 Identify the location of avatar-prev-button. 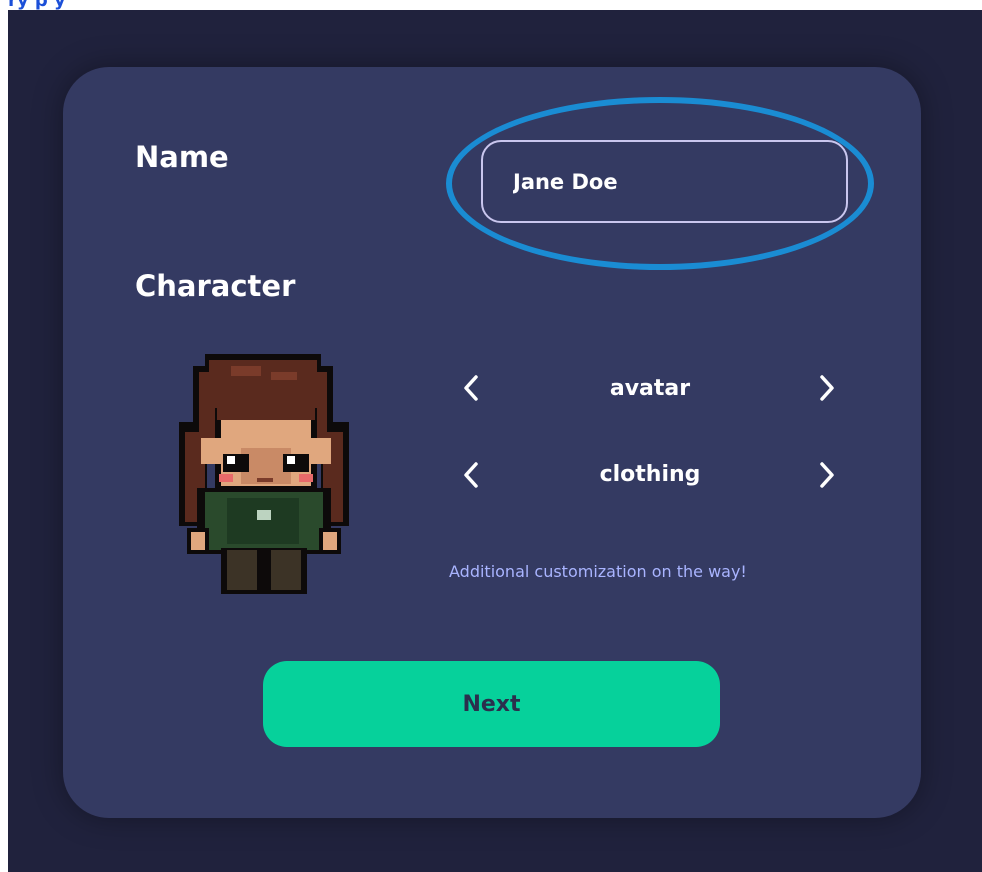
(471, 388).